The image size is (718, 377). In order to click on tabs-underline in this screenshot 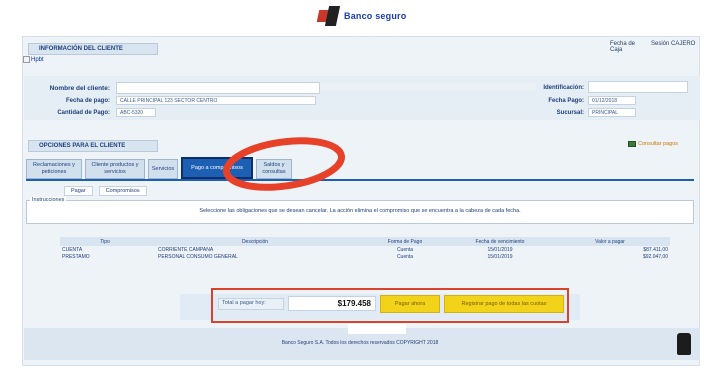, I will do `click(360, 180)`.